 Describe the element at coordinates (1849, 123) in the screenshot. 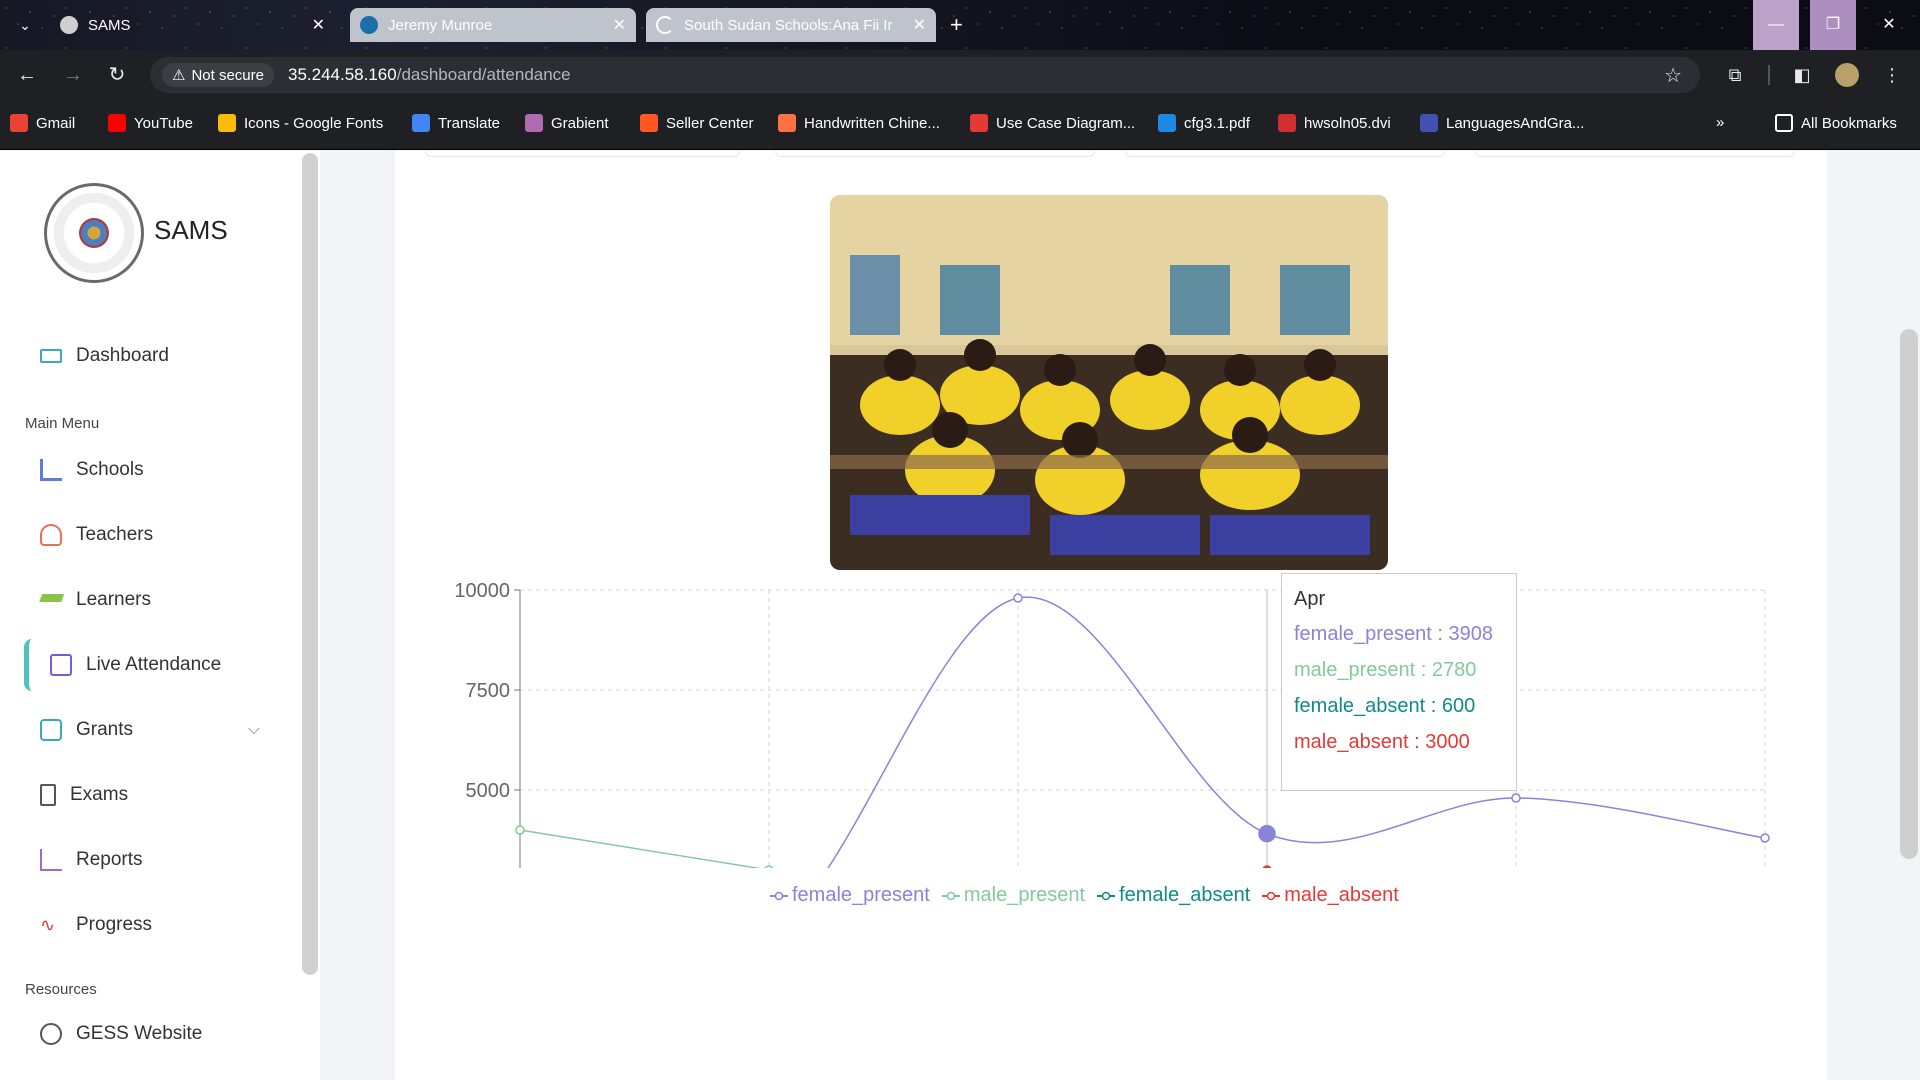

I see `all-bookmarks-label: All Bookmarks` at that location.